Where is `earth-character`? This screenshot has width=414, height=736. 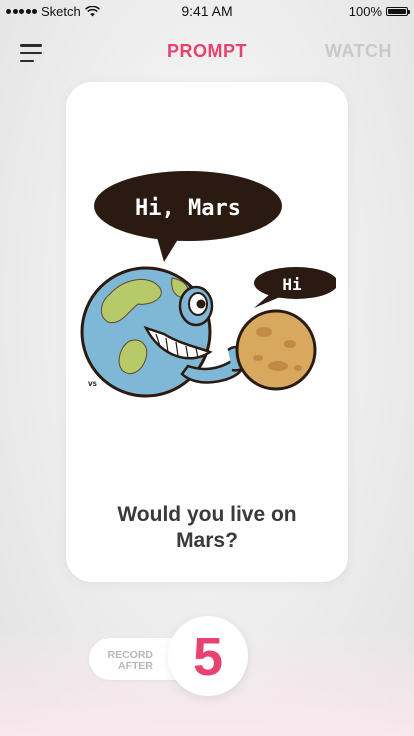 earth-character is located at coordinates (165, 332).